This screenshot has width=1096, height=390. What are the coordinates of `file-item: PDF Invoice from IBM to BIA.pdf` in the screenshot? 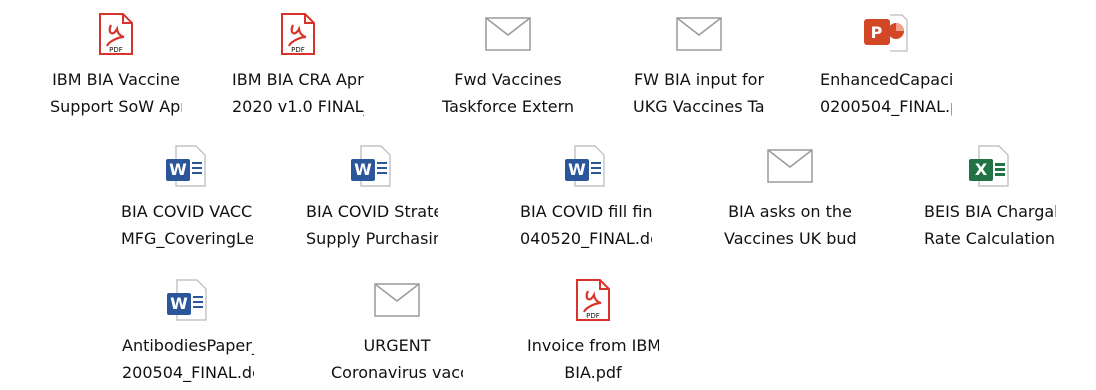 It's located at (593, 328).